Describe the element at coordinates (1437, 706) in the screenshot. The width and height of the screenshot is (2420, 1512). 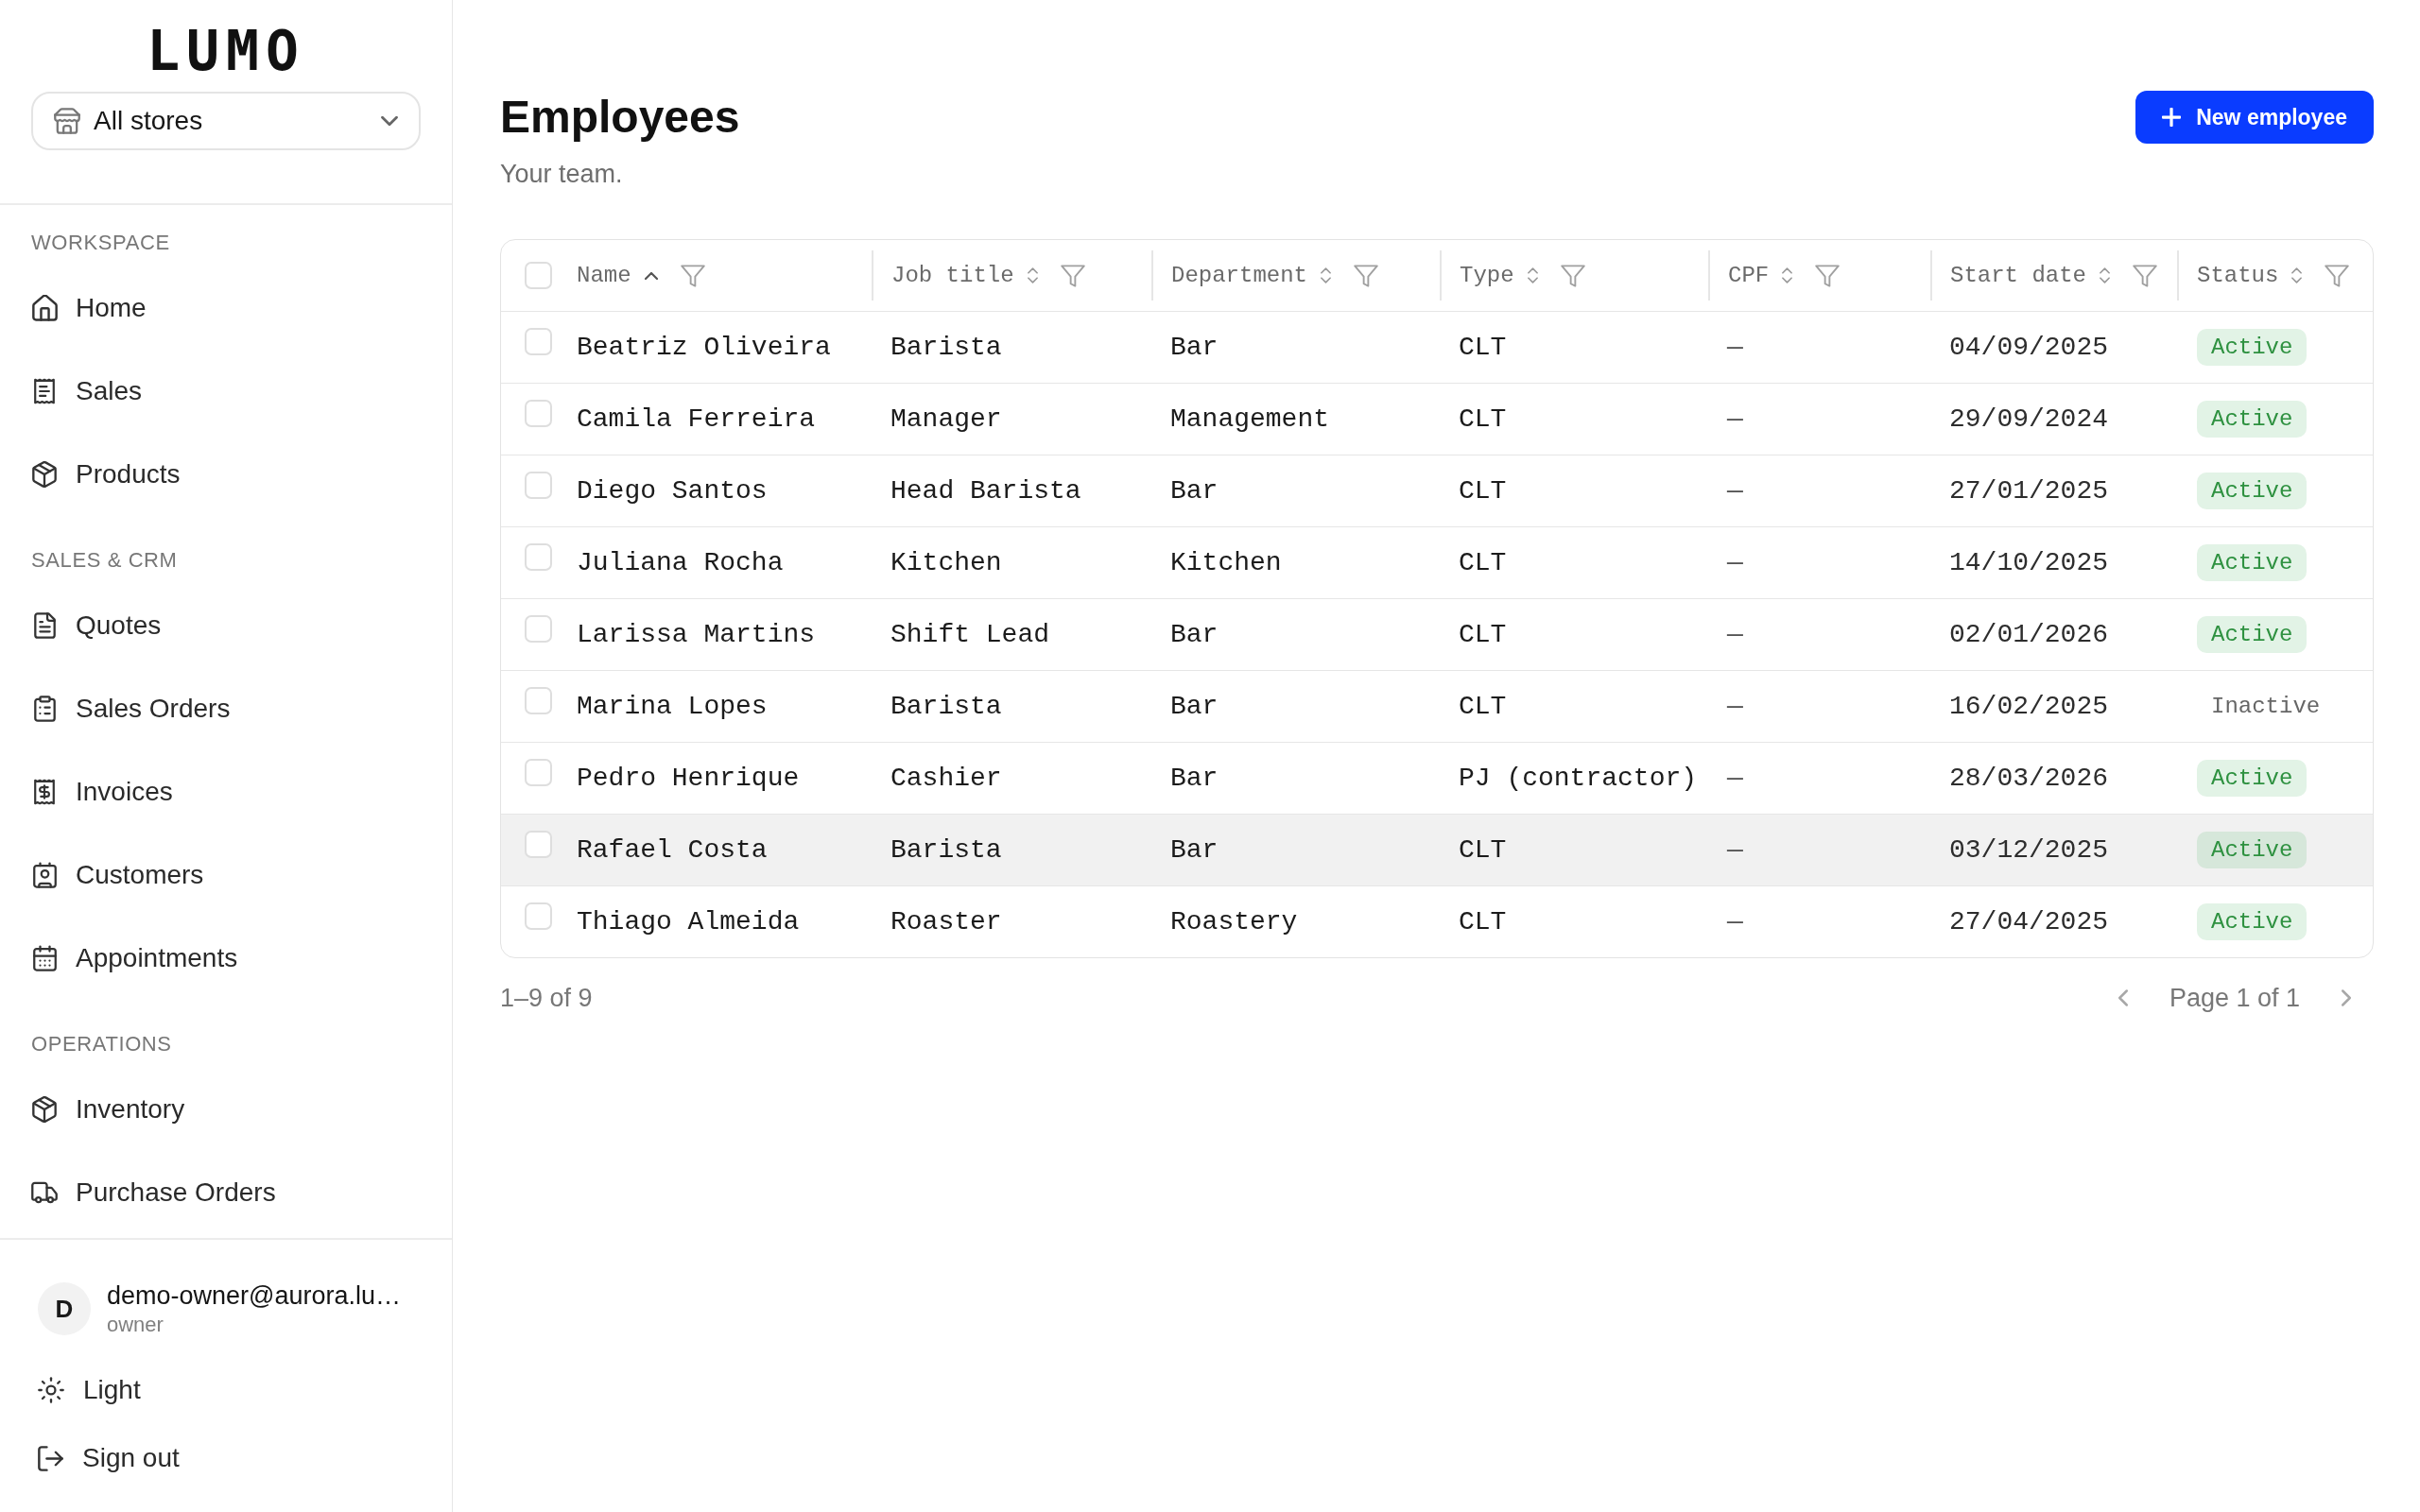
I see `table-row: Marina Lopes Barista Bar CLT — 16/02/2025 Inactive` at that location.